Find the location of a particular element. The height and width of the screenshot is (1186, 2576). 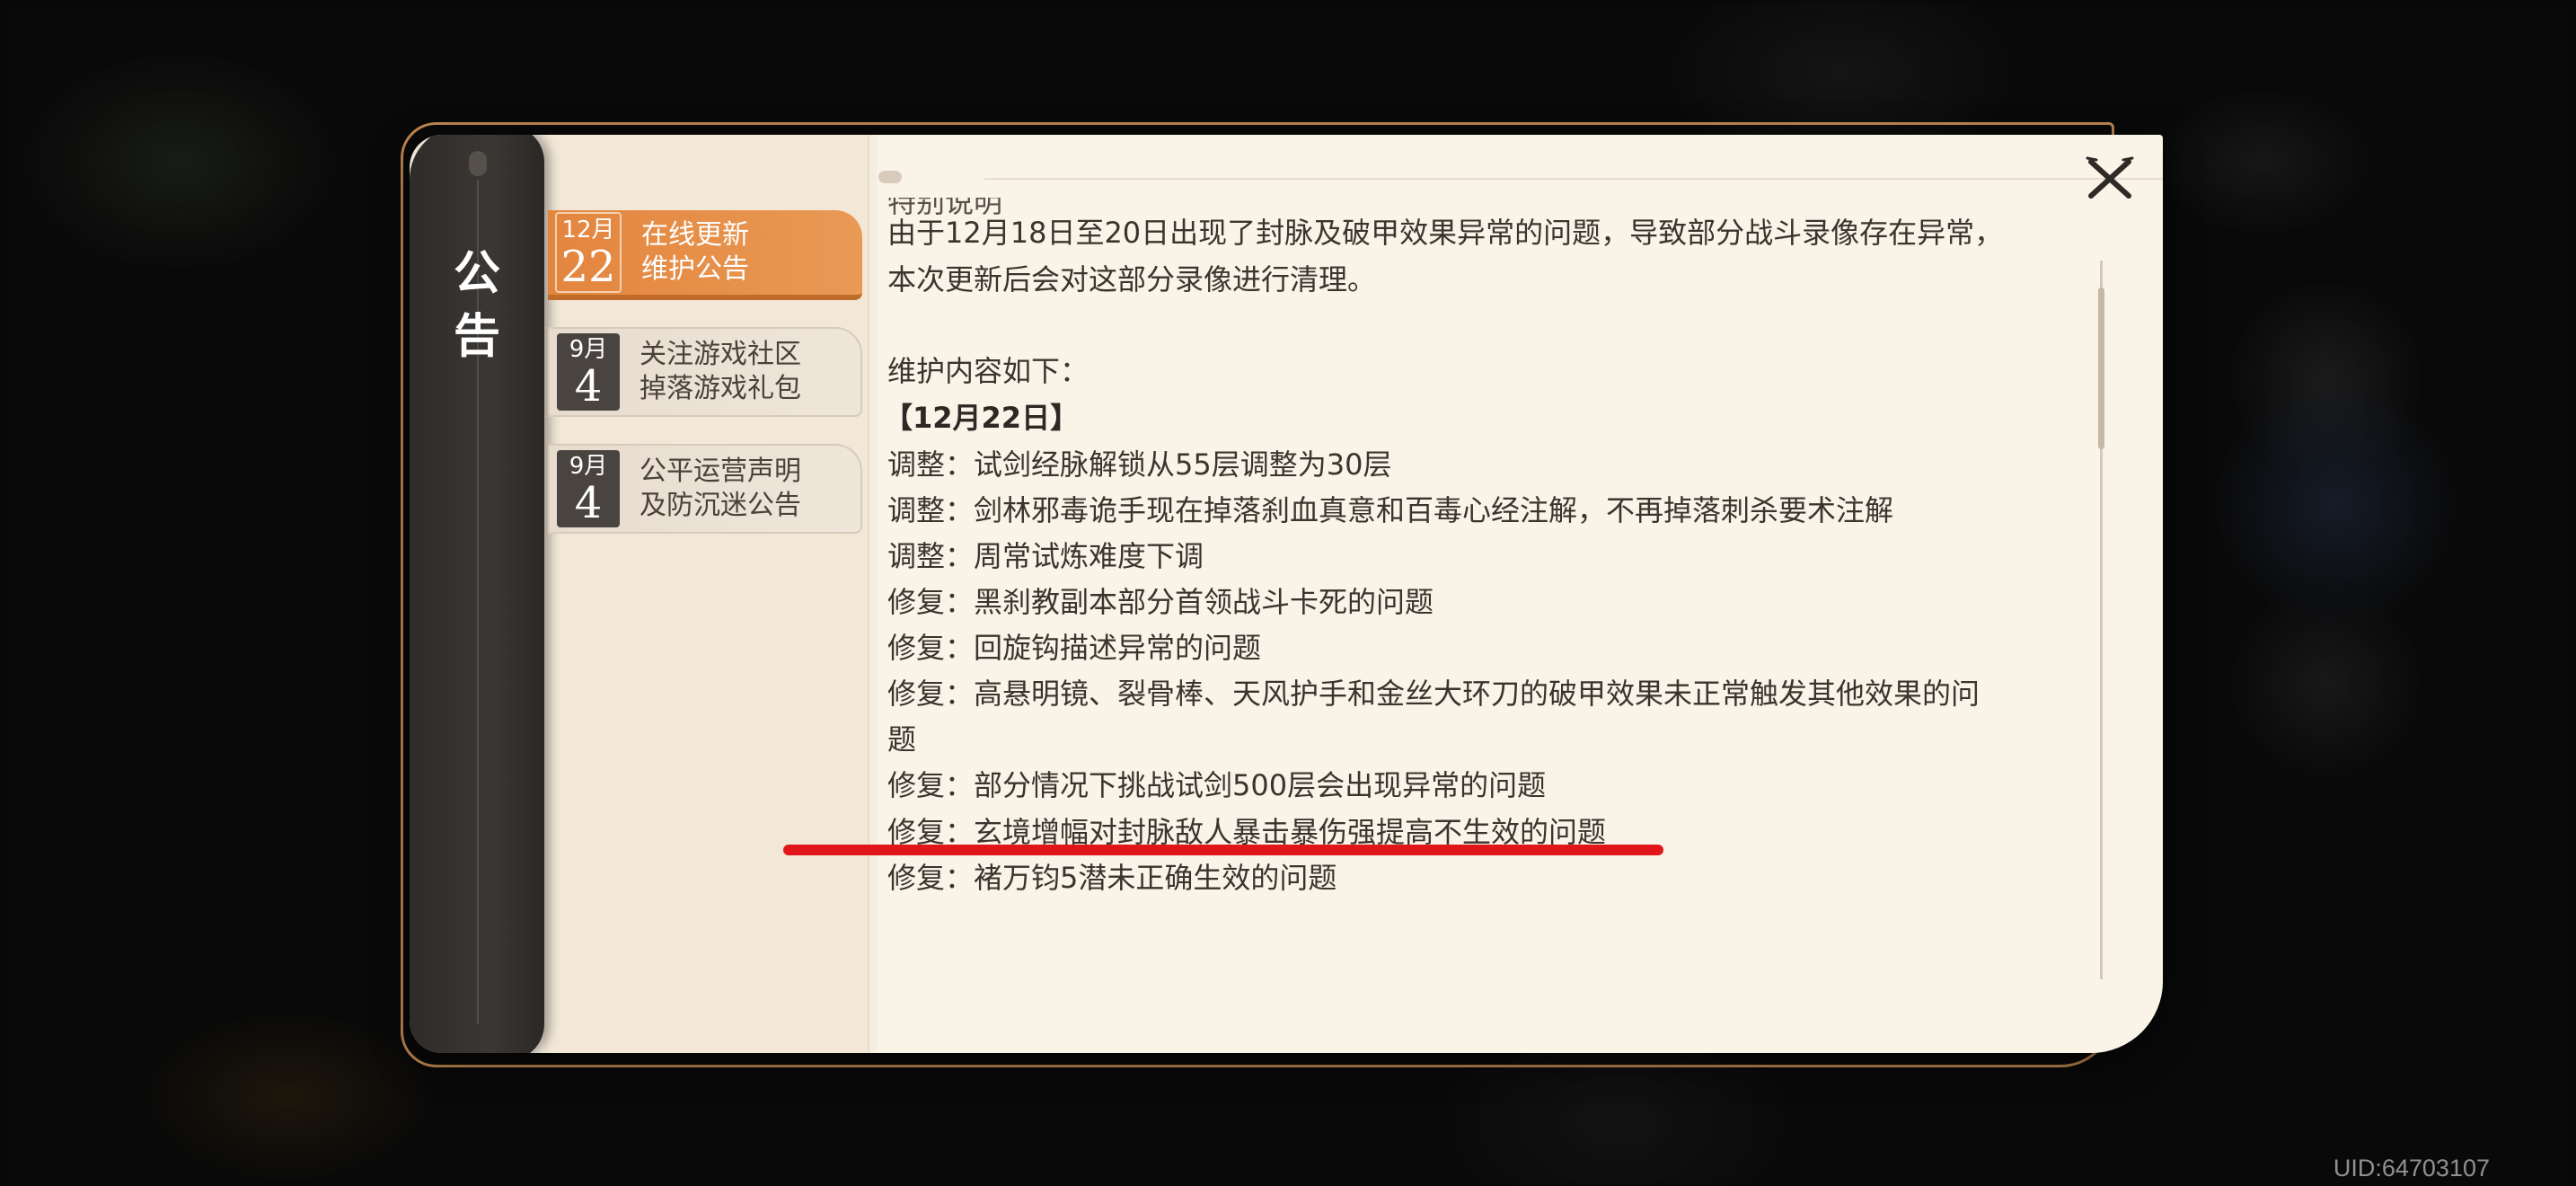

tab-title: 公平运营声明 及防沉迷公告 is located at coordinates (720, 489).